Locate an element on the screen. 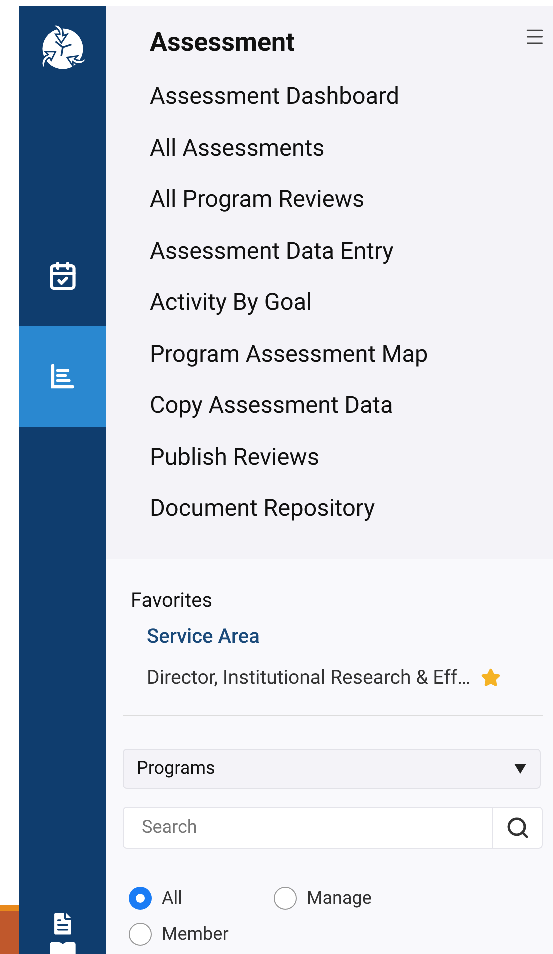 This screenshot has height=954, width=553. radio-option: Manage is located at coordinates (349, 898).